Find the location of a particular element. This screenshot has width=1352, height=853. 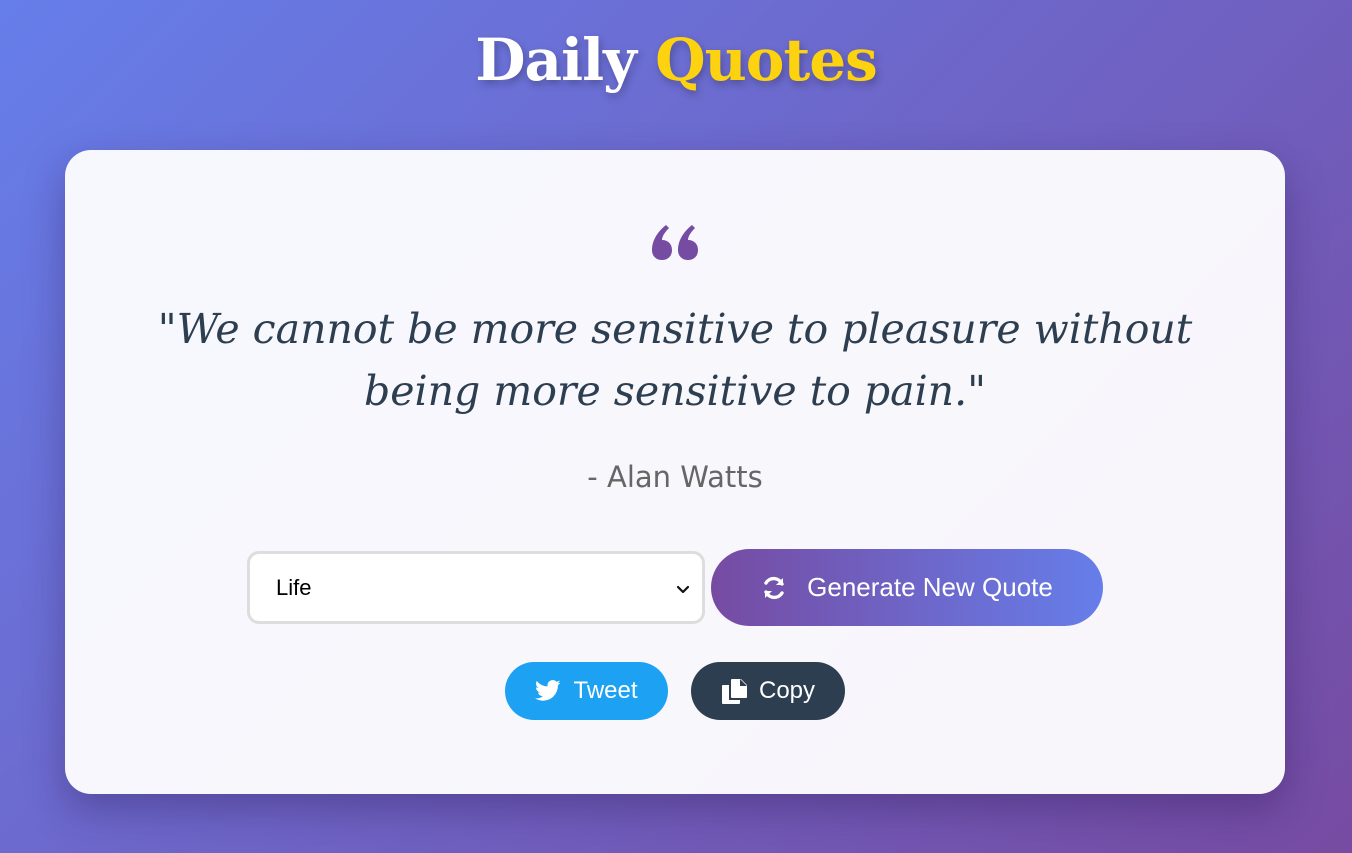

page-title: Daily Quotes is located at coordinates (676, 60).